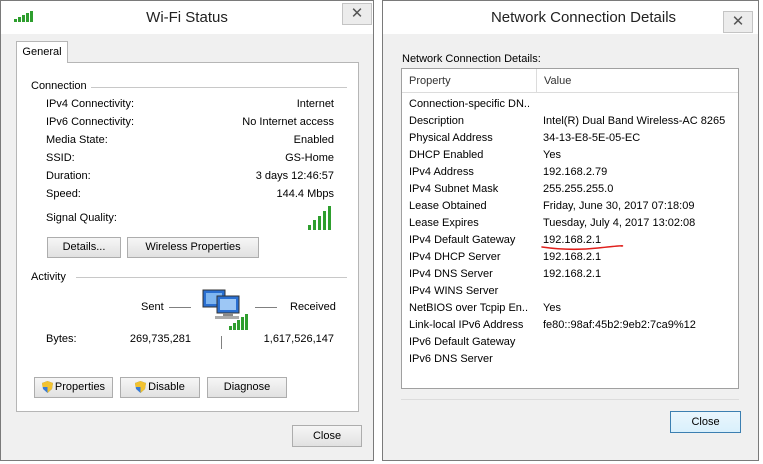  Describe the element at coordinates (558, 81) in the screenshot. I see `column-header-value-label: Value` at that location.